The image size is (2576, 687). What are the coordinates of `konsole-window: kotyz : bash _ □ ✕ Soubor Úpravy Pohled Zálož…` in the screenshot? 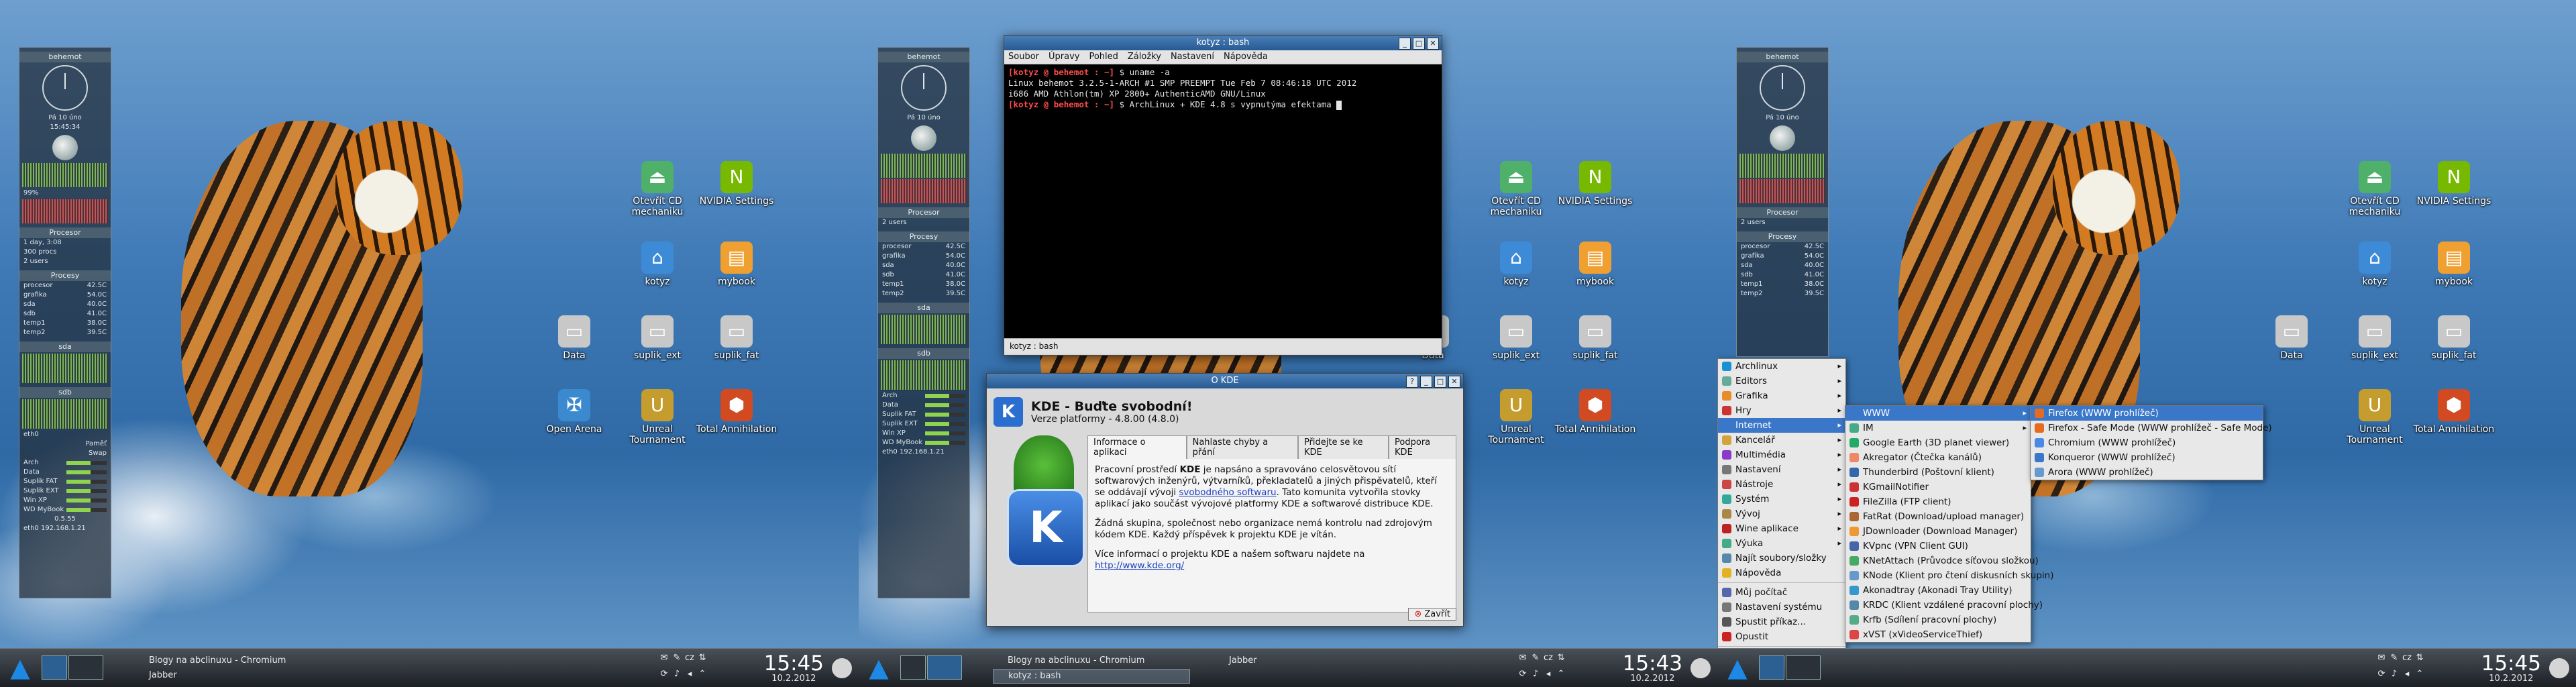 It's located at (1223, 195).